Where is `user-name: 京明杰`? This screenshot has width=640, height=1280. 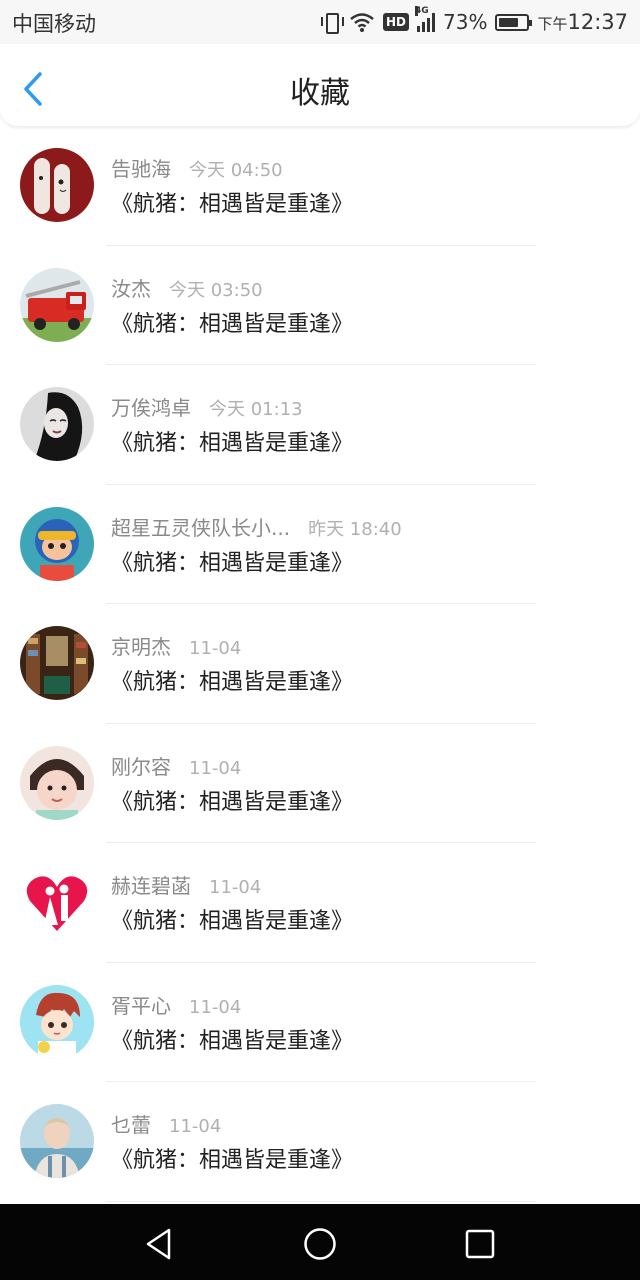 user-name: 京明杰 is located at coordinates (141, 645).